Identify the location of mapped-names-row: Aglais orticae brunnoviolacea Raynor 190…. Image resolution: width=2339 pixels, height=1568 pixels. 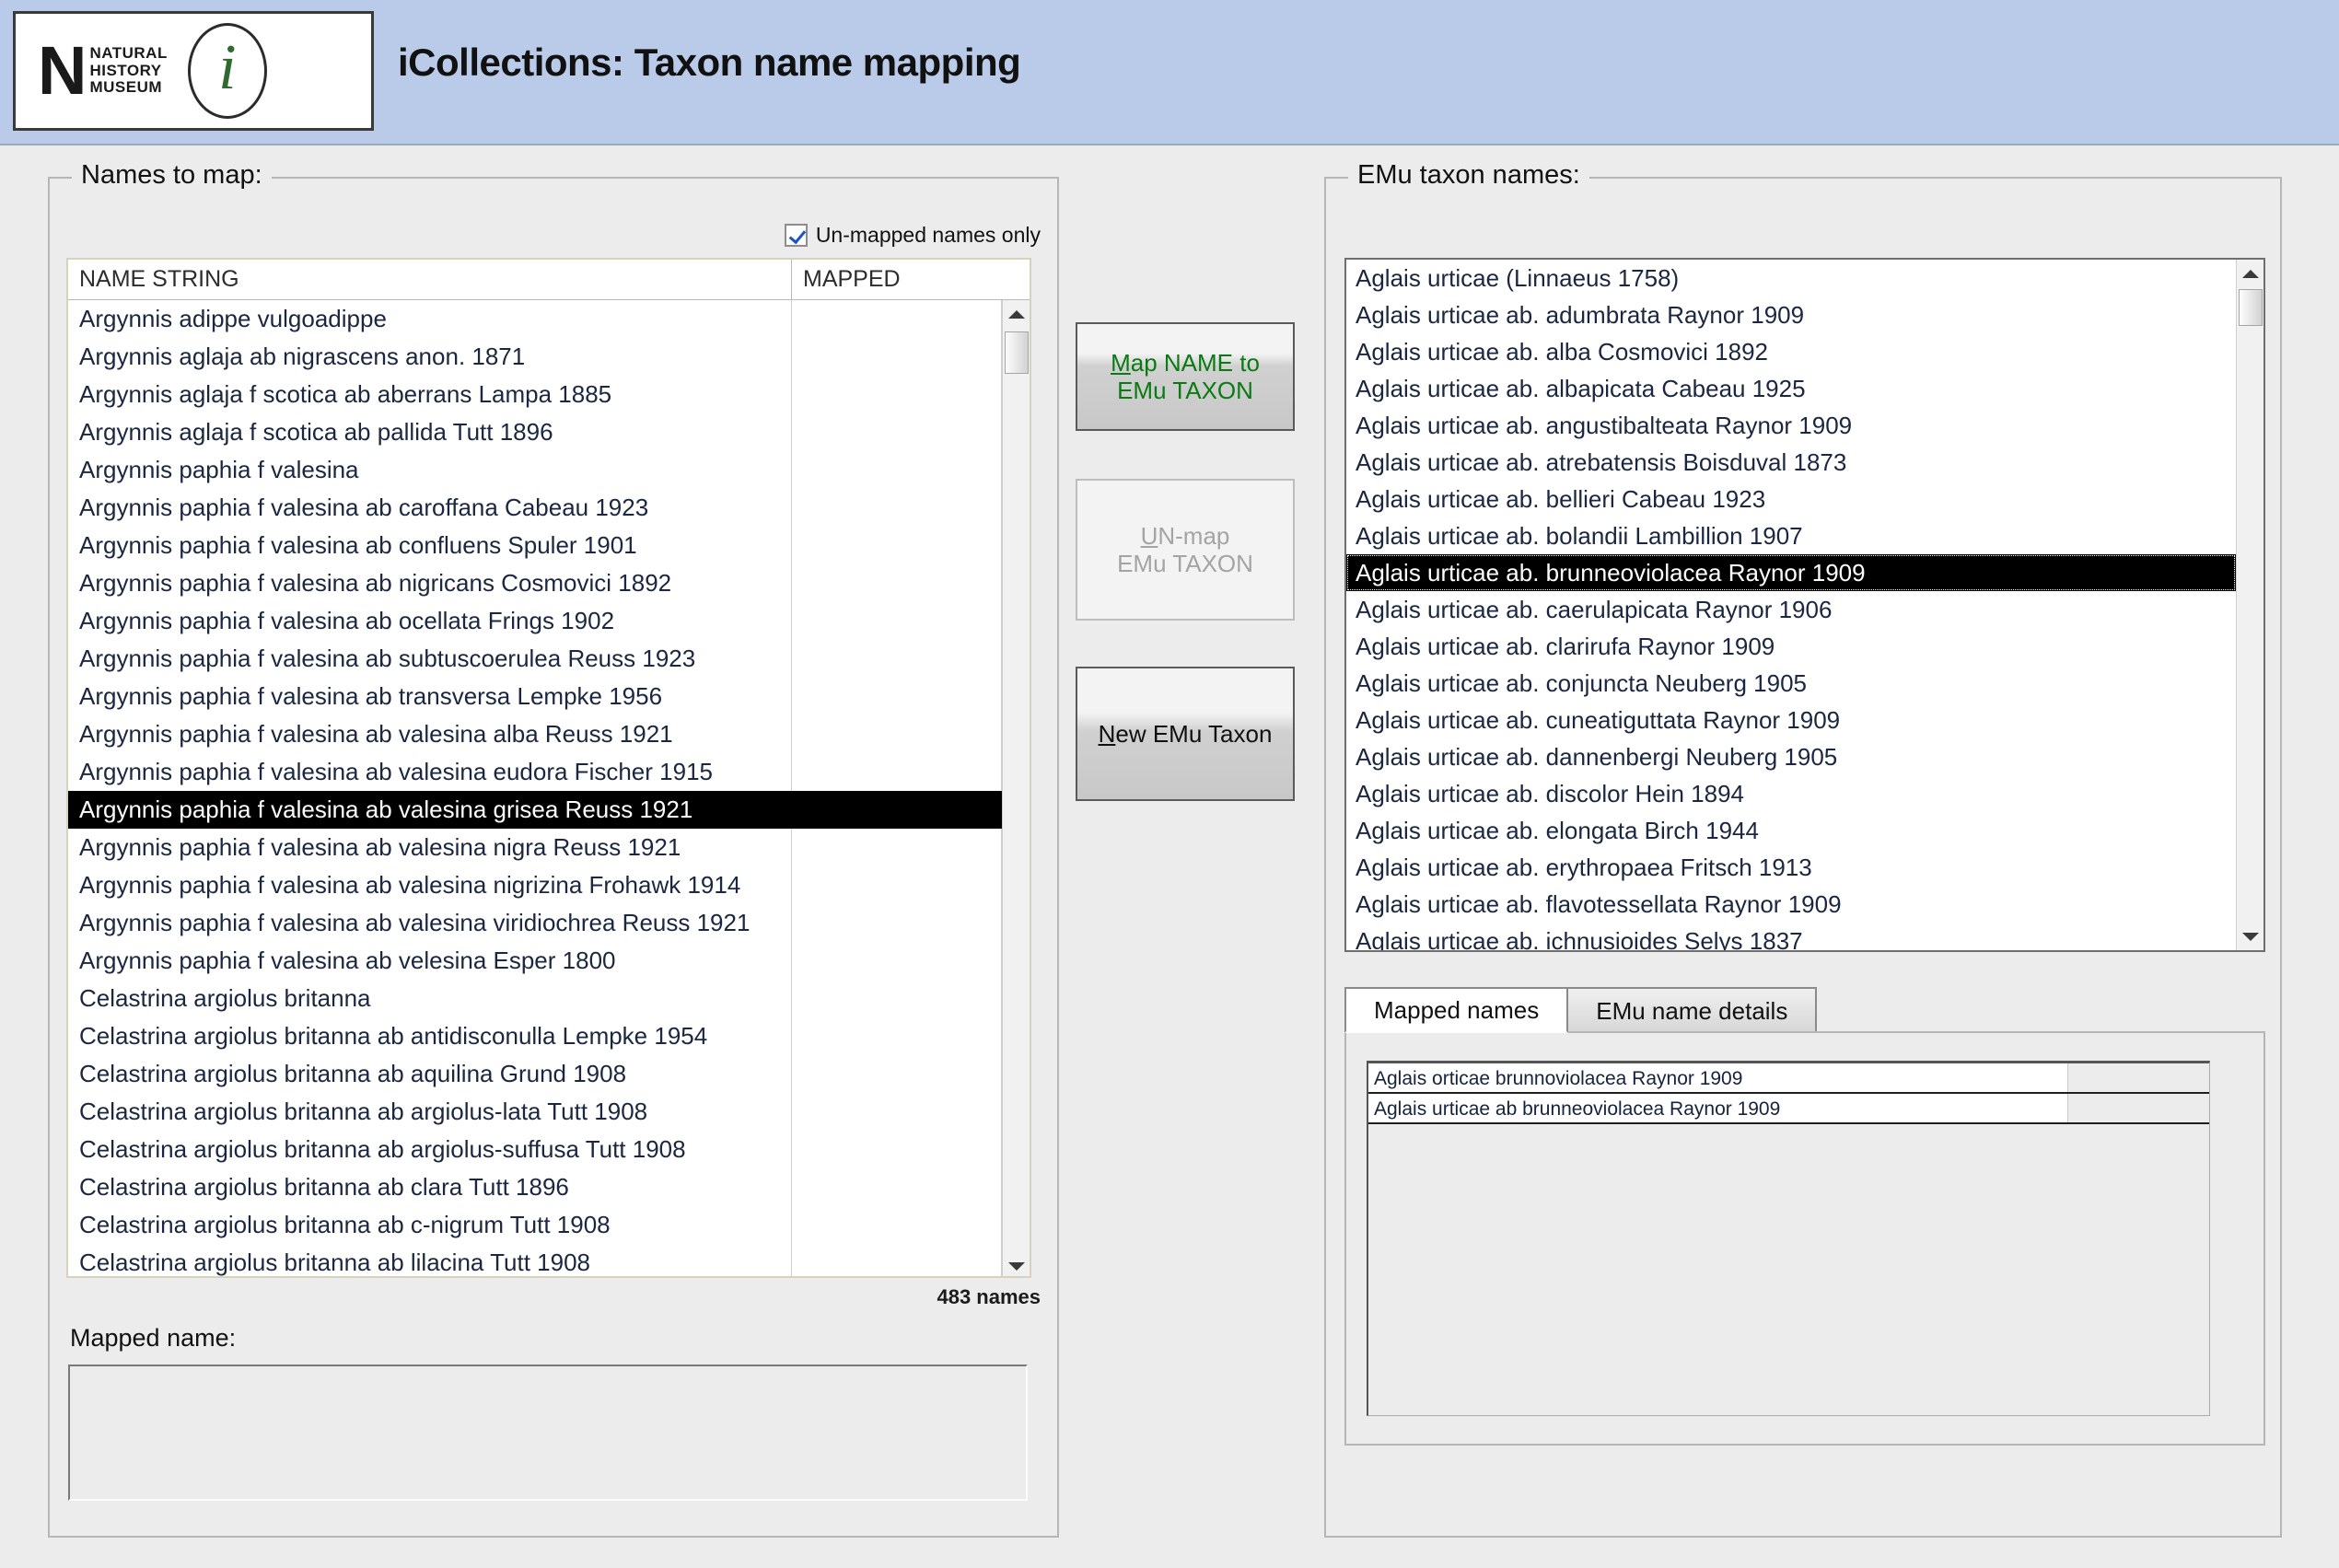
(1788, 1078).